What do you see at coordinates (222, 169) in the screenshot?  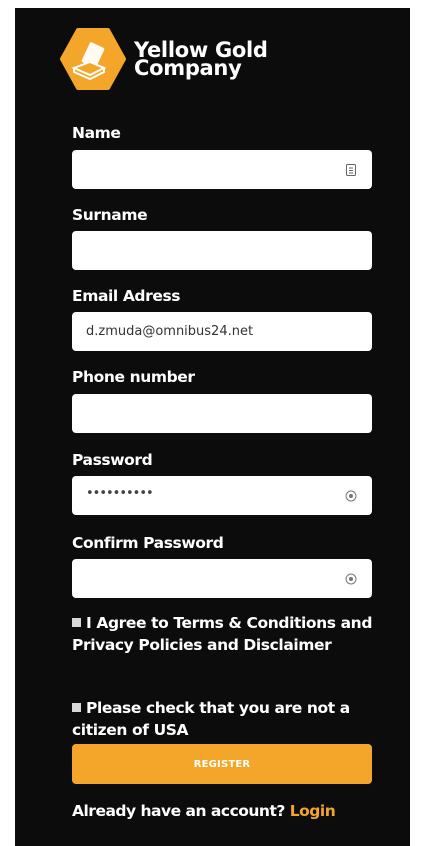 I see `name-field` at bounding box center [222, 169].